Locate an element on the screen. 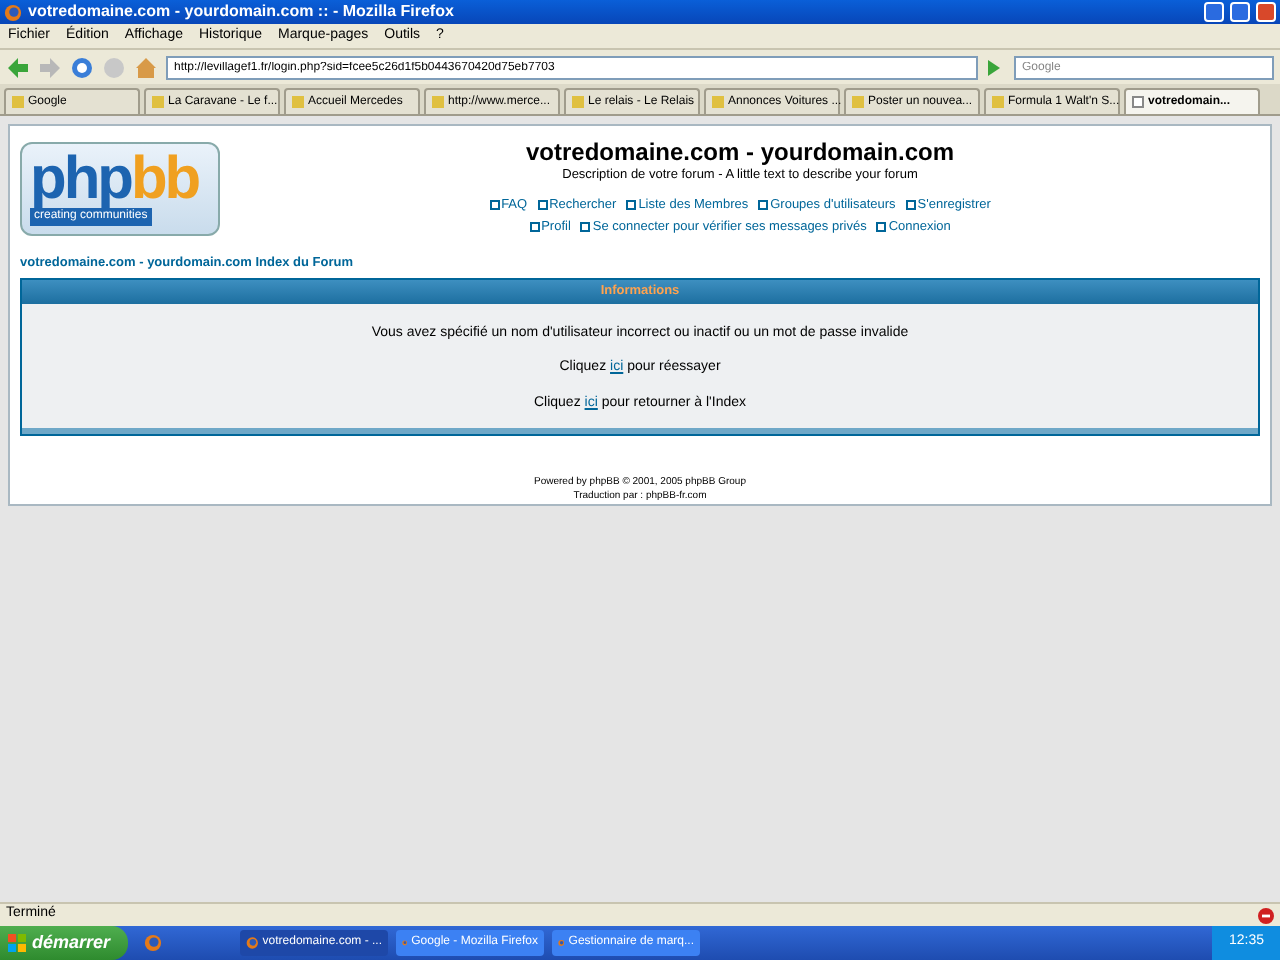 The image size is (1280, 960). block-icon is located at coordinates (1266, 915).